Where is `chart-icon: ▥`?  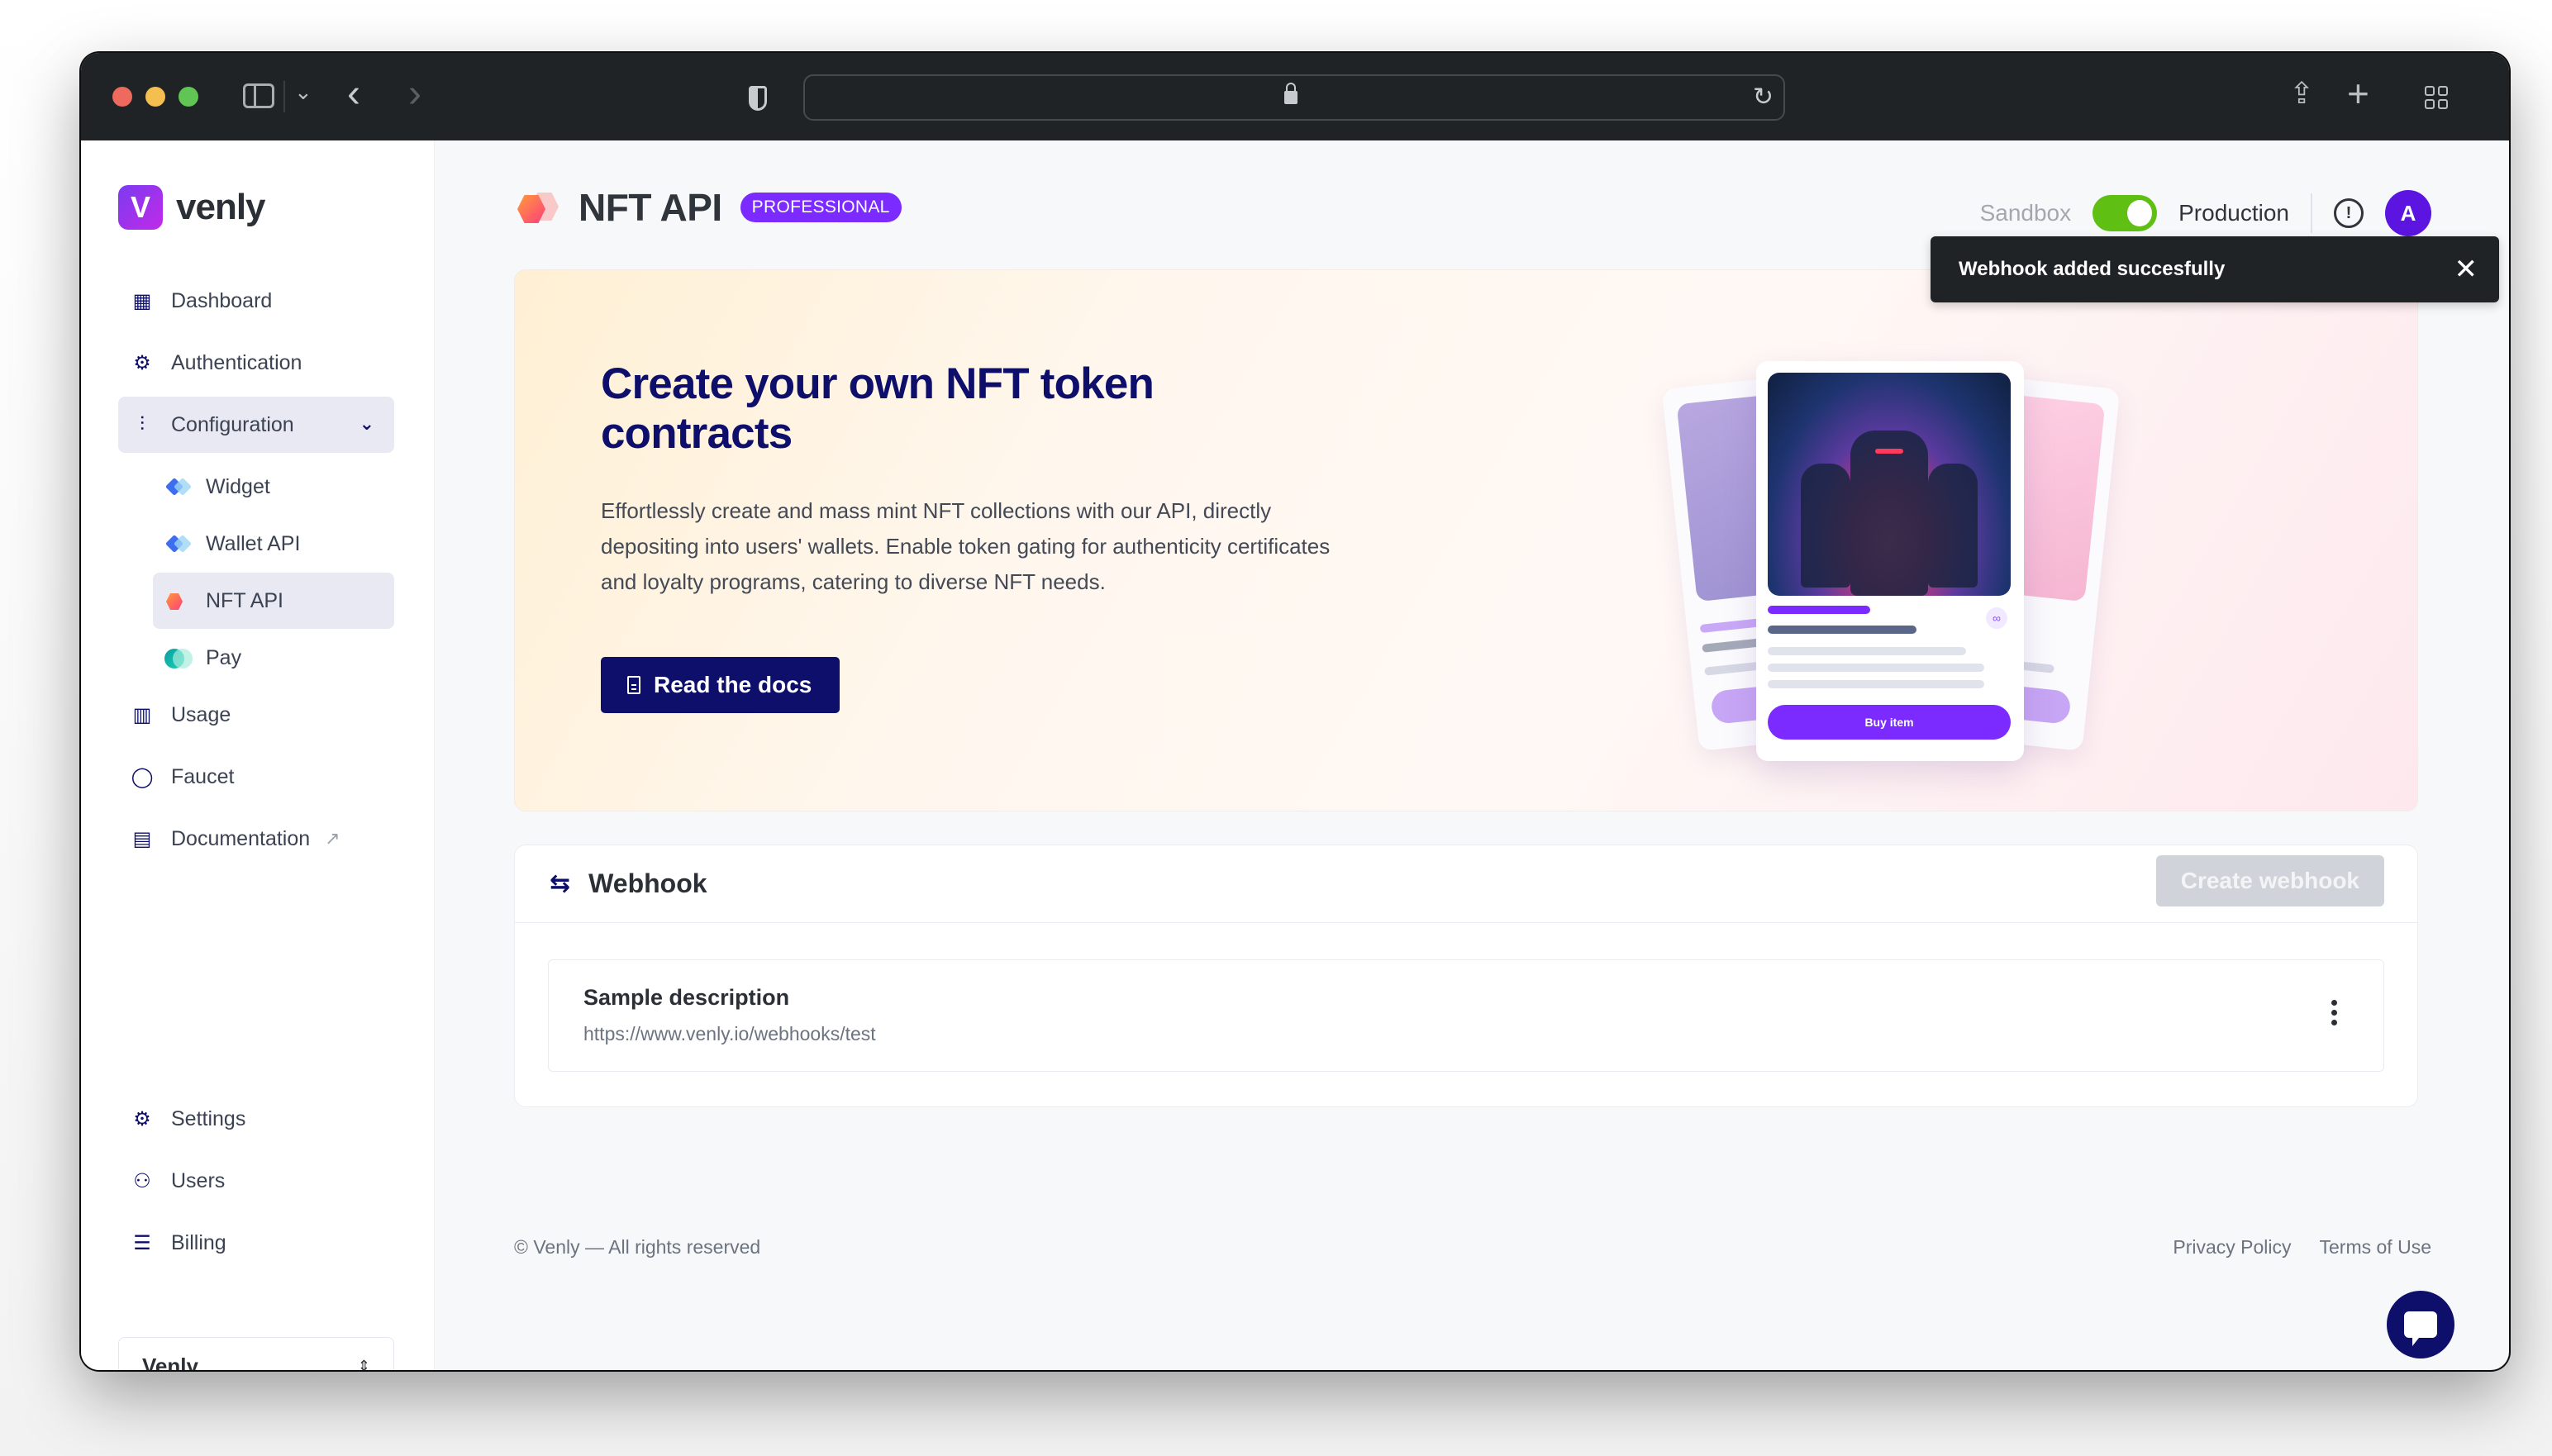 chart-icon: ▥ is located at coordinates (142, 714).